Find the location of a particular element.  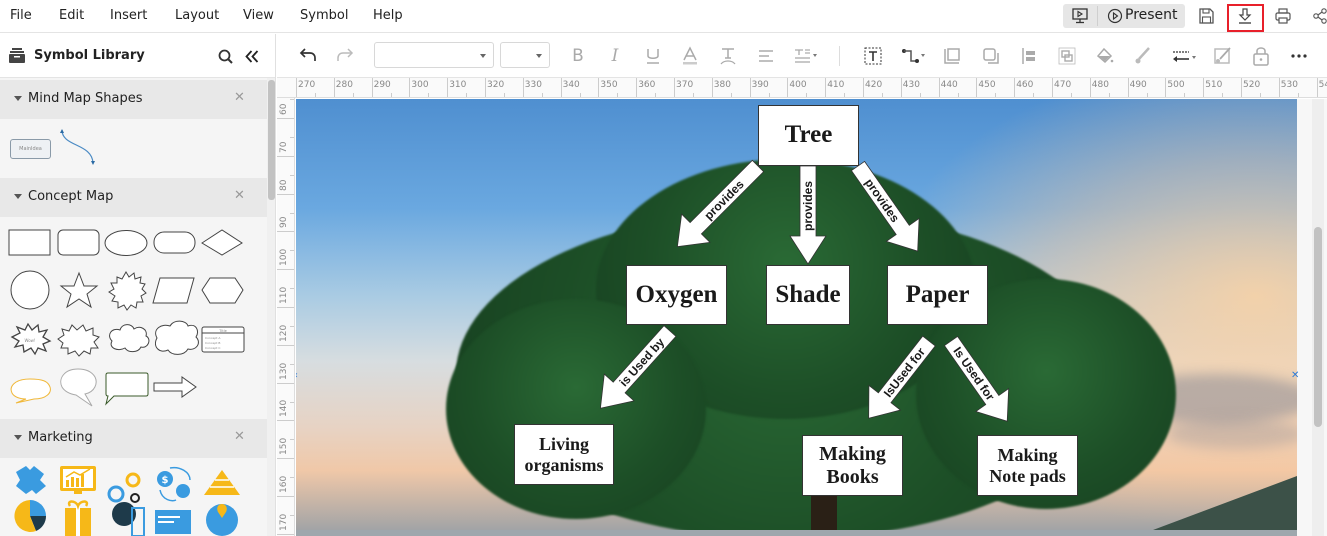

section-concept-map: Concept Map ✕ is located at coordinates (133, 197).